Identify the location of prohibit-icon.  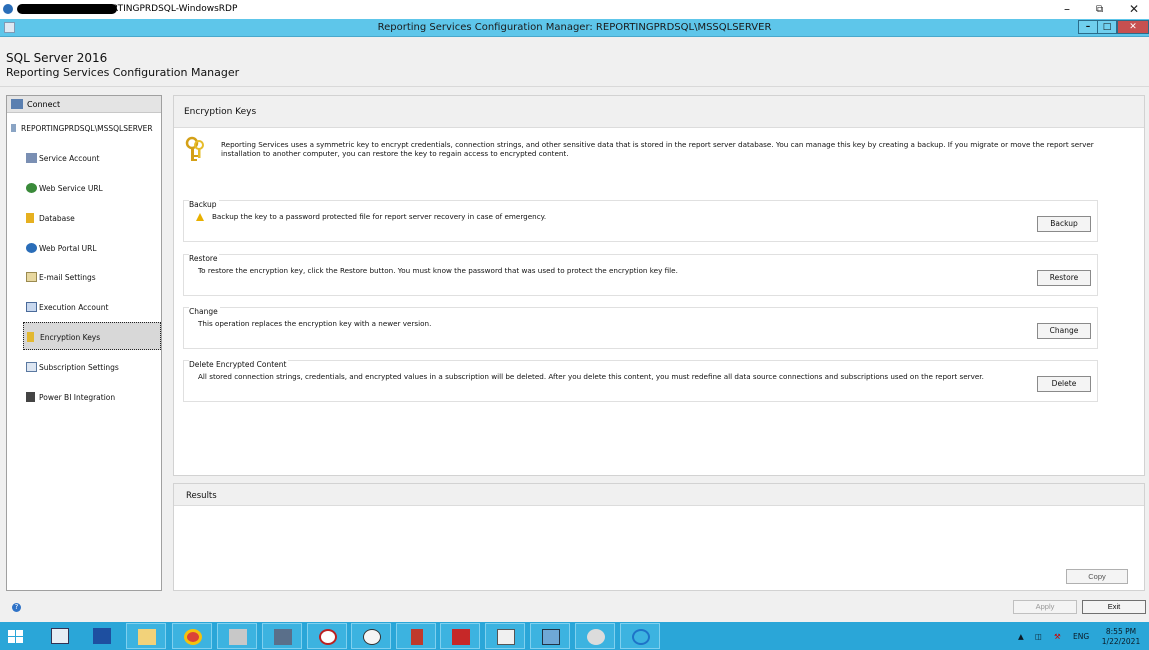
(328, 637).